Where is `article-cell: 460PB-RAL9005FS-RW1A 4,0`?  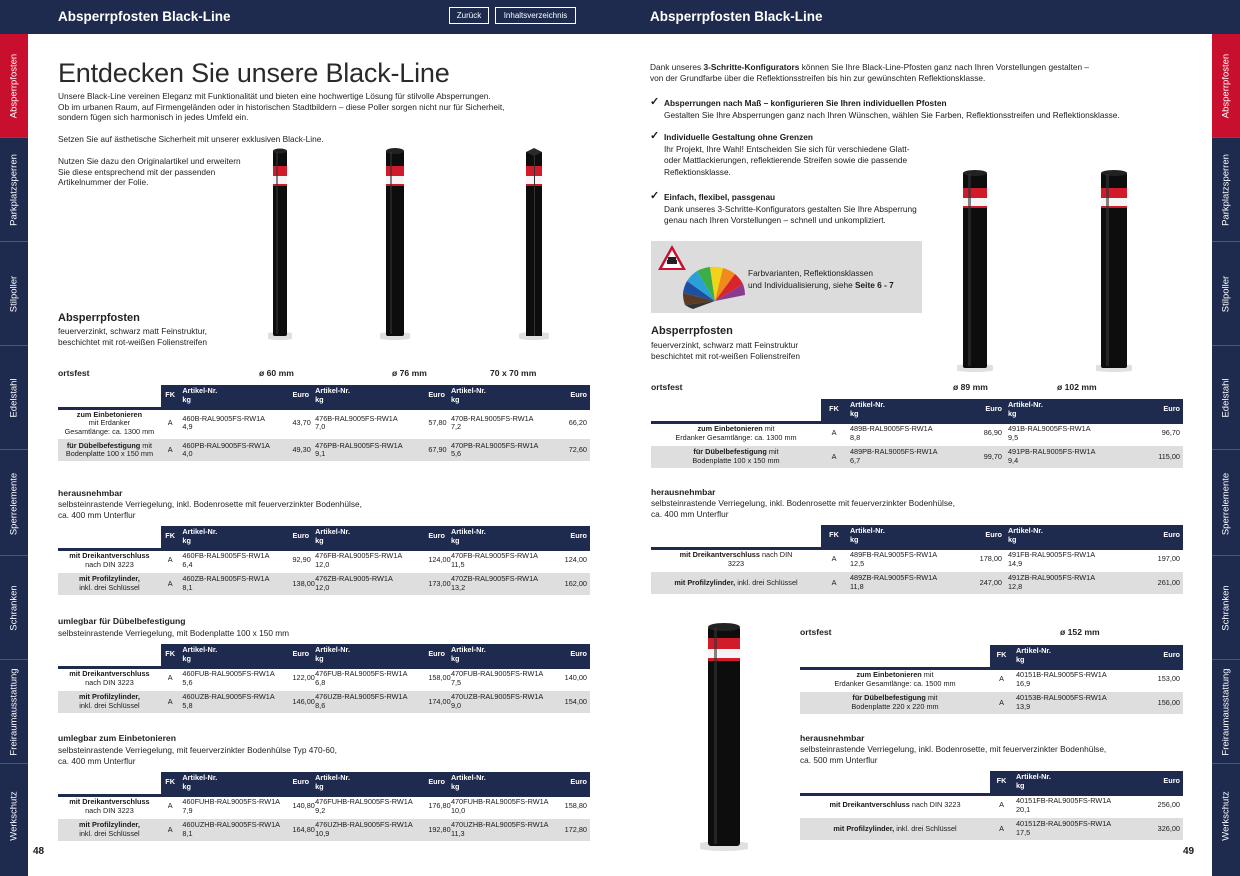
article-cell: 460PB-RAL9005FS-RW1A 4,0 is located at coordinates (234, 449).